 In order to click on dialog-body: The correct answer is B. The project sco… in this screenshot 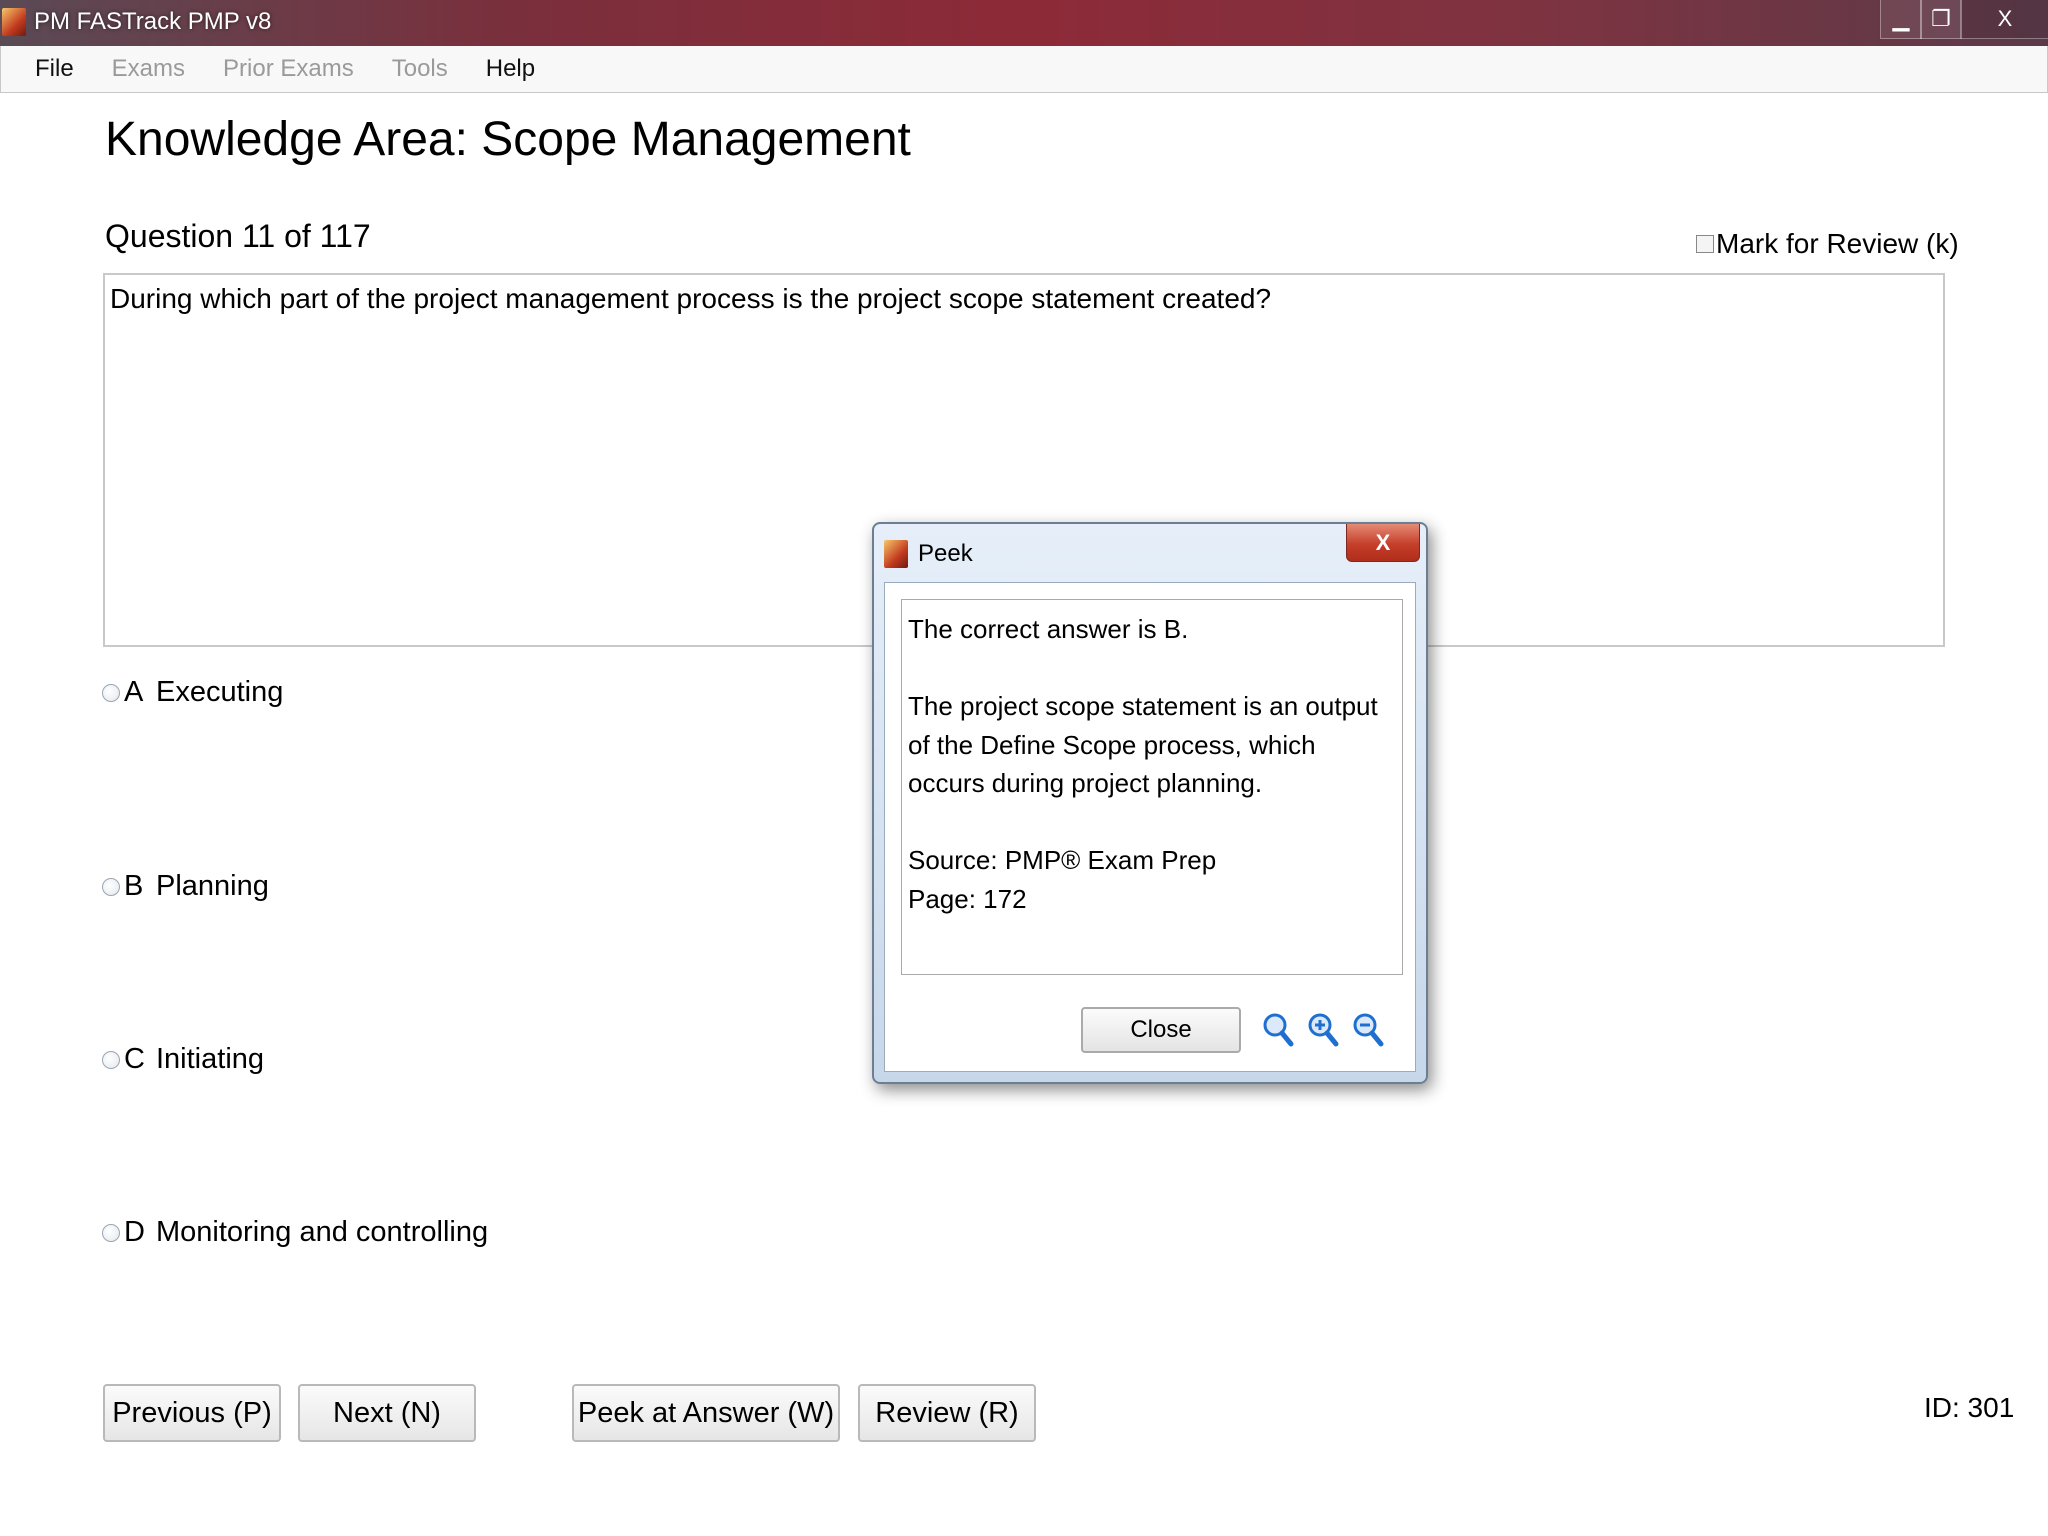, I will do `click(1150, 827)`.